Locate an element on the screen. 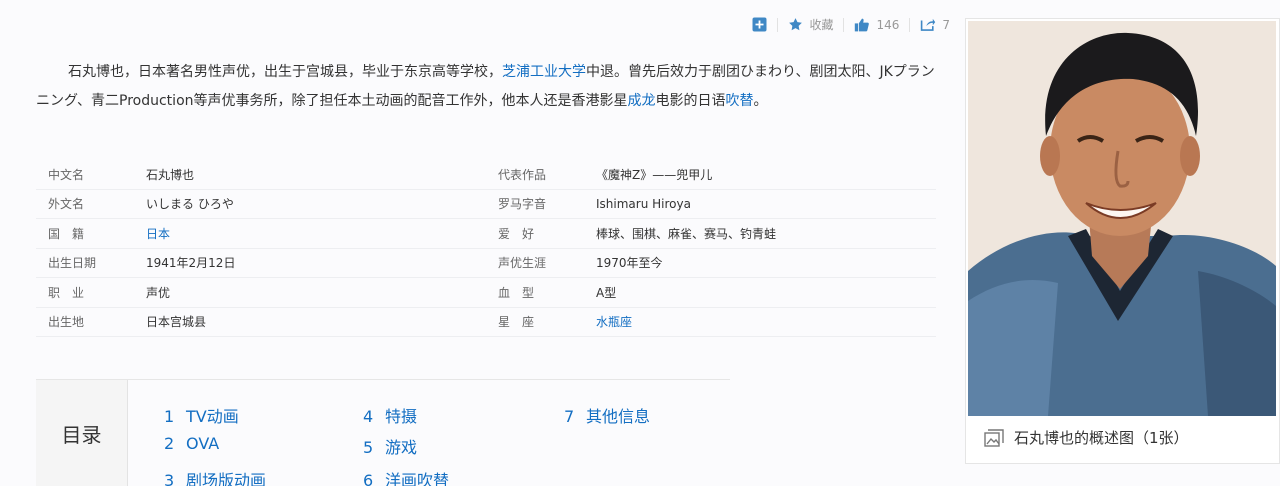  info-value: 声优 is located at coordinates (158, 292).